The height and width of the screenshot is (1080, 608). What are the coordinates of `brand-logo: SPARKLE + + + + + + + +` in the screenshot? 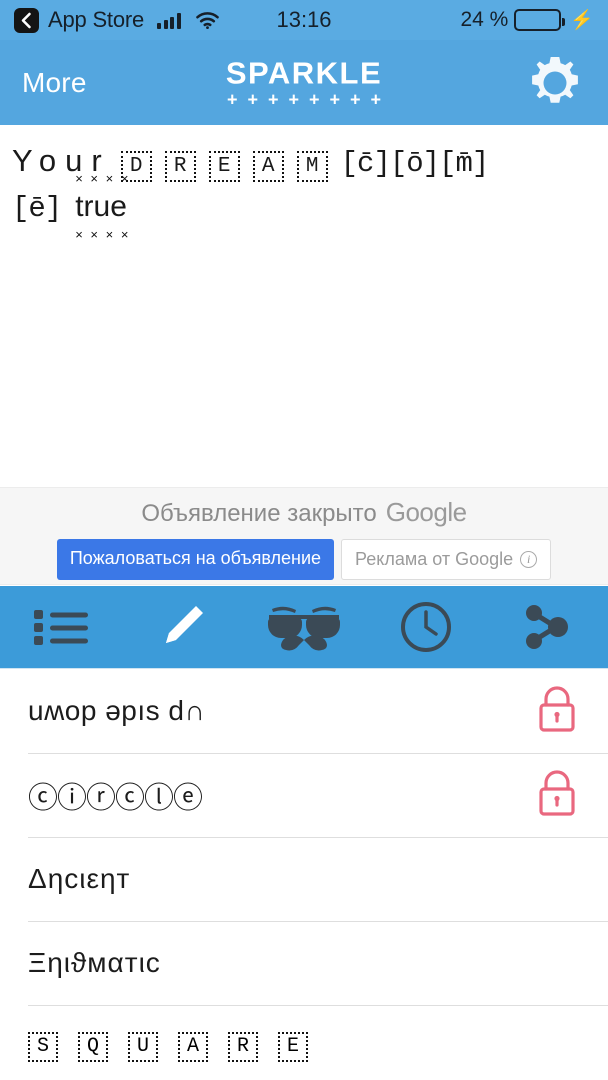 It's located at (304, 82).